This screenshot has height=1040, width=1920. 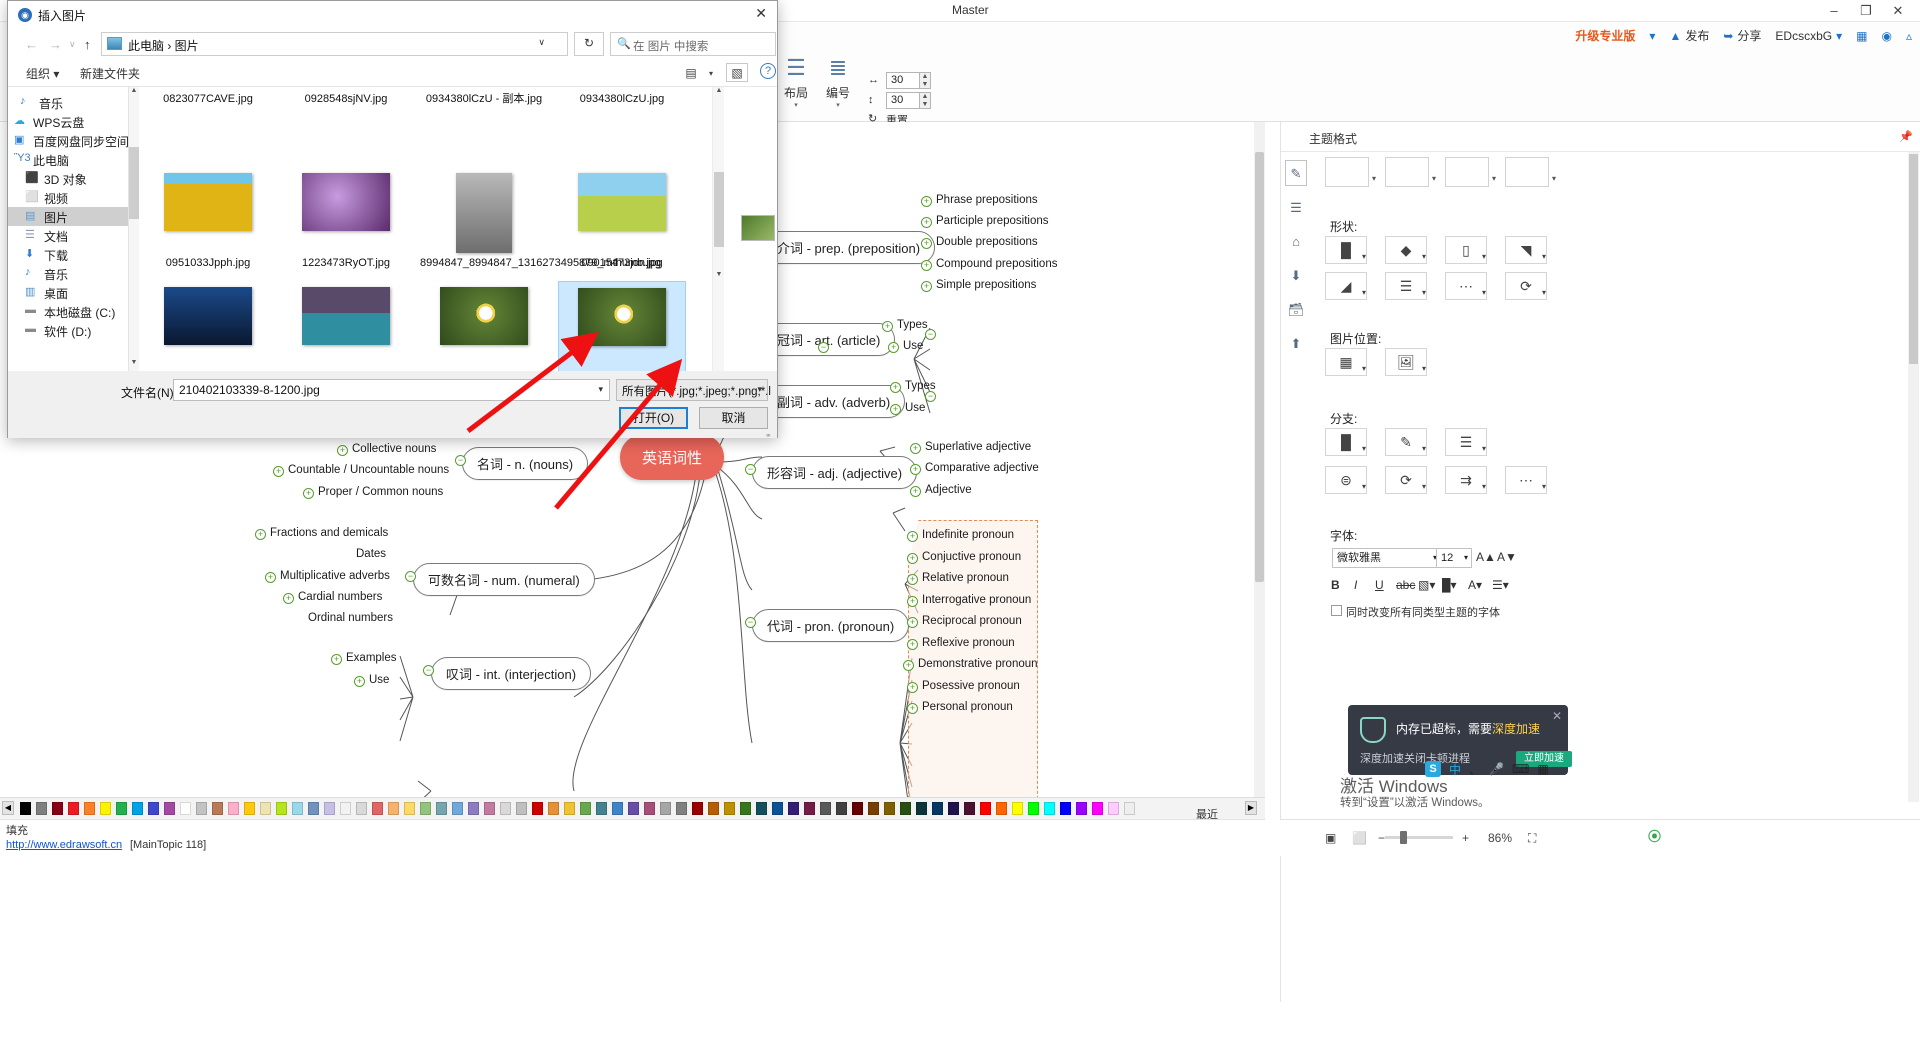 What do you see at coordinates (737, 72) in the screenshot?
I see `preview-pane-toggle-icon: ▧` at bounding box center [737, 72].